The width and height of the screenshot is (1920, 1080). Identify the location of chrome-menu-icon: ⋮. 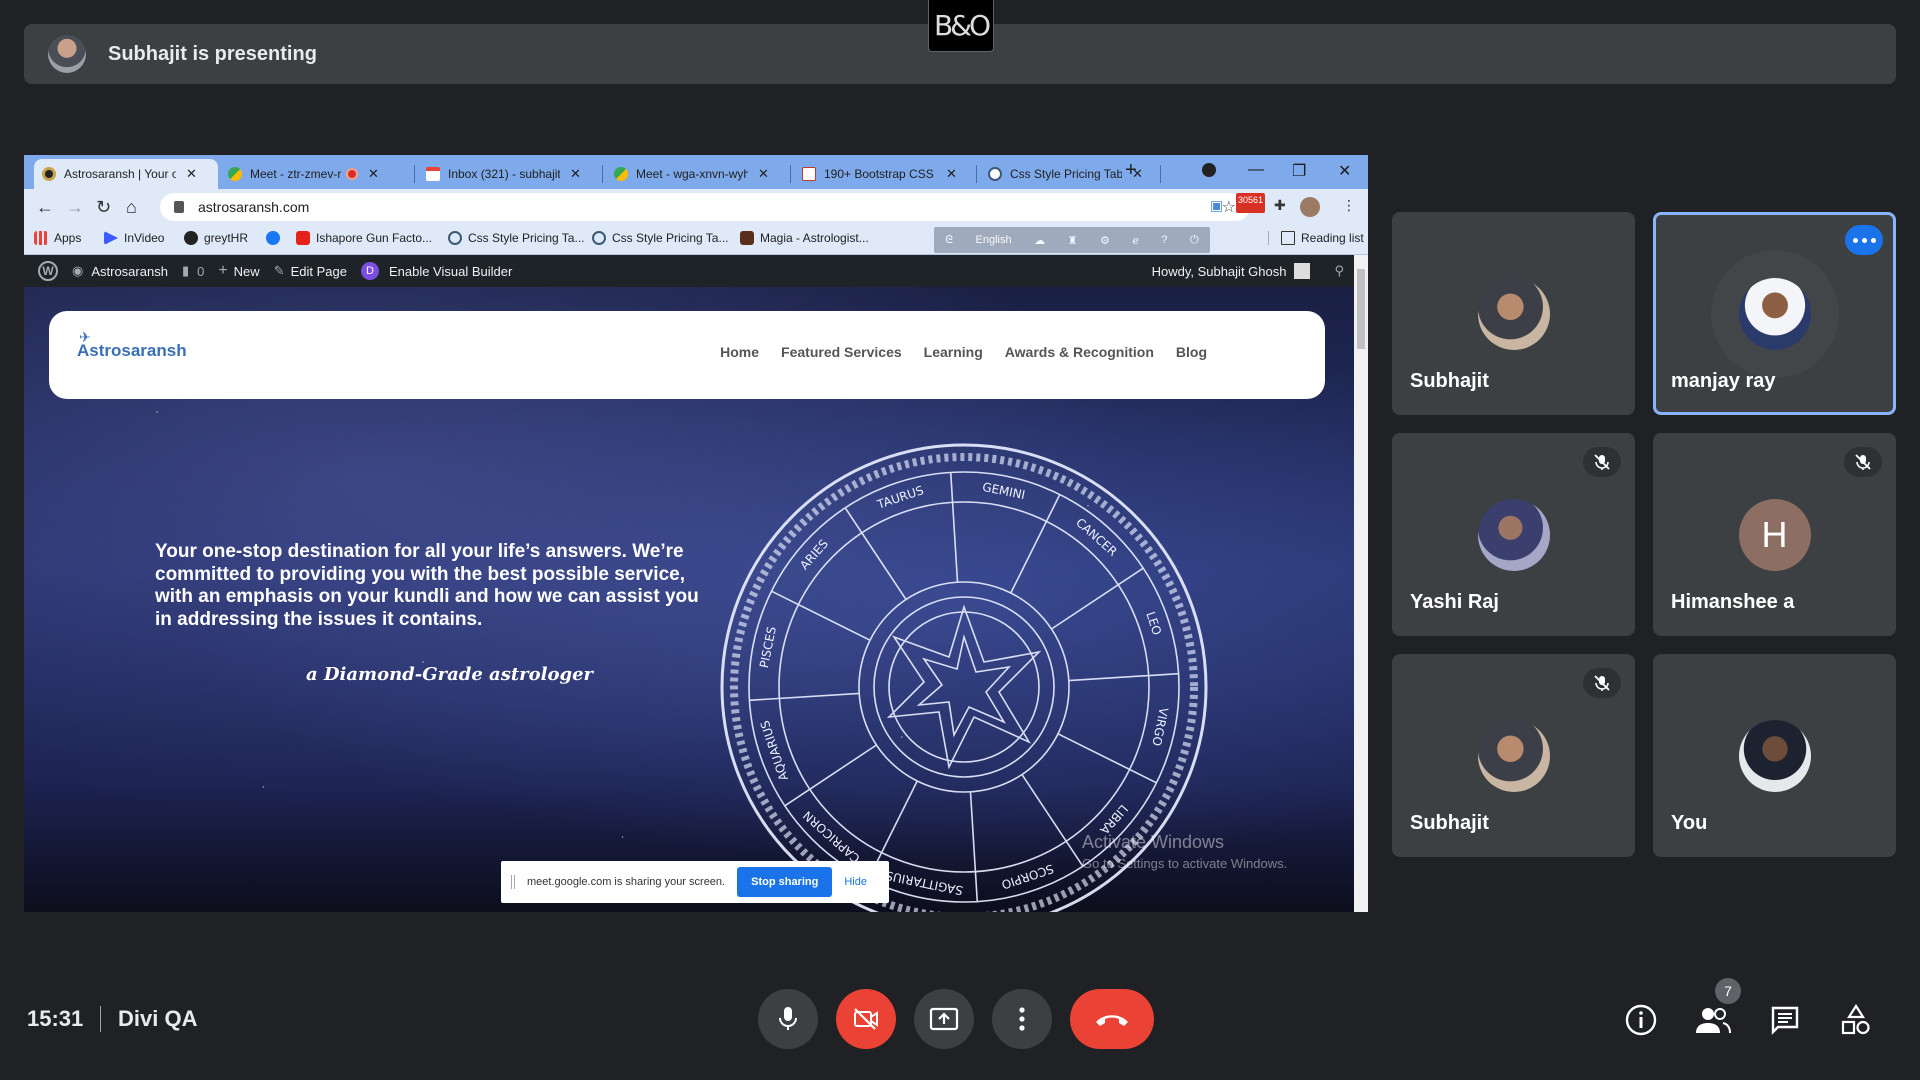
(1349, 207).